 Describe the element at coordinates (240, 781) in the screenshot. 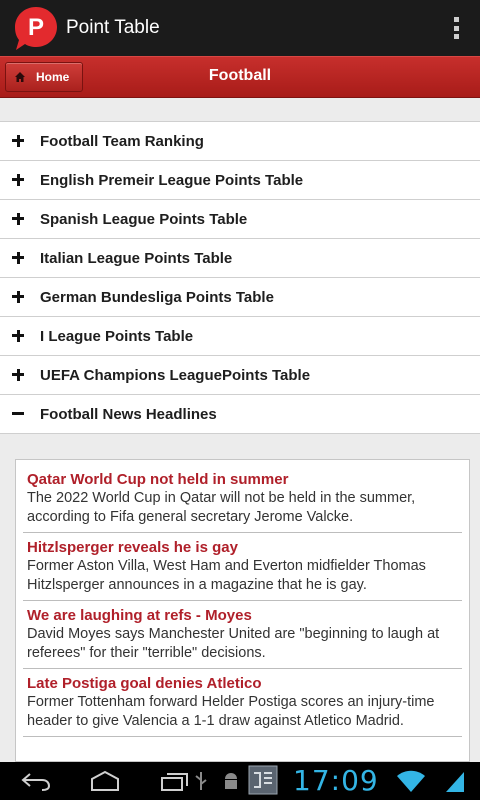

I see `system-bar: 17:09` at that location.